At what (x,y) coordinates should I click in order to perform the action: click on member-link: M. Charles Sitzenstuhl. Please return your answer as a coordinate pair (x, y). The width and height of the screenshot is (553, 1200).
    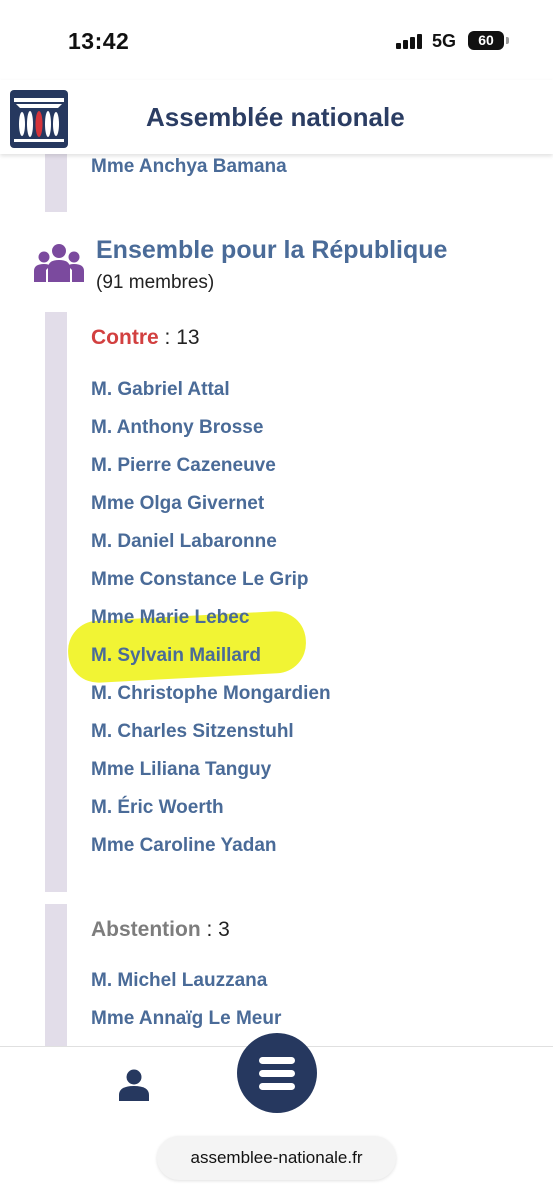
    Looking at the image, I should click on (192, 732).